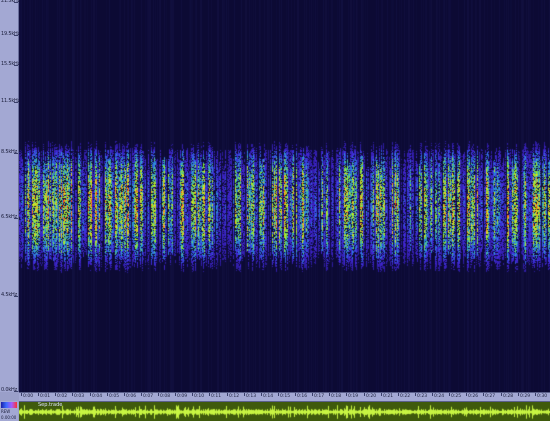  I want to click on frequency-tick-label: 6.5kHz, so click(9, 217).